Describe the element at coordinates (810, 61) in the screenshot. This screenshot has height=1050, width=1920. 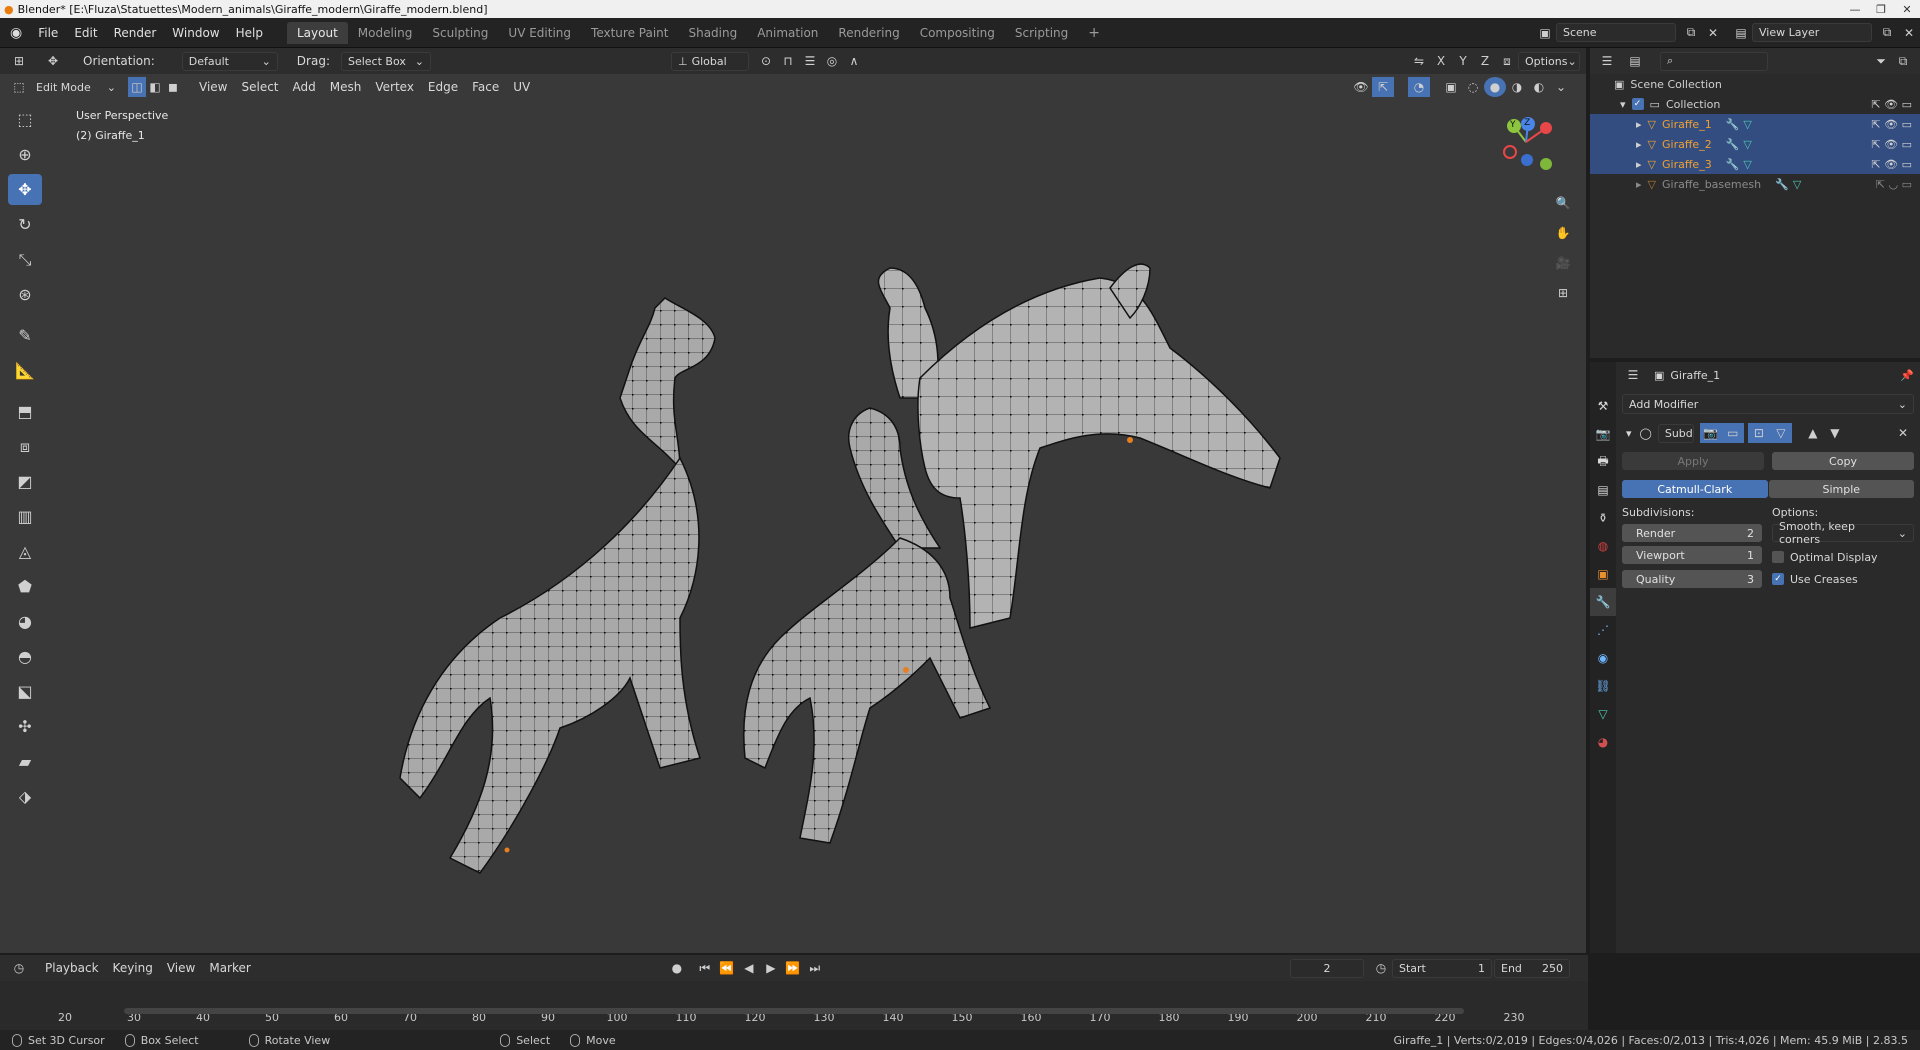
I see `snap-target-icon: ☰` at that location.